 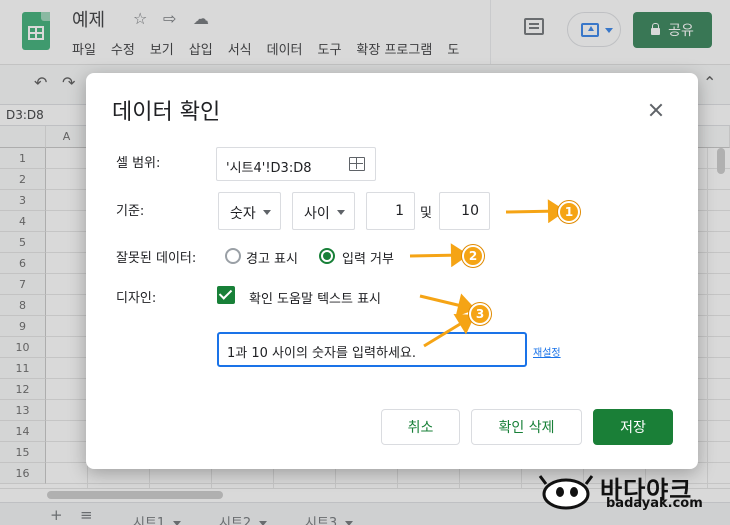 I want to click on watermark-url: badayak.com, so click(x=654, y=503).